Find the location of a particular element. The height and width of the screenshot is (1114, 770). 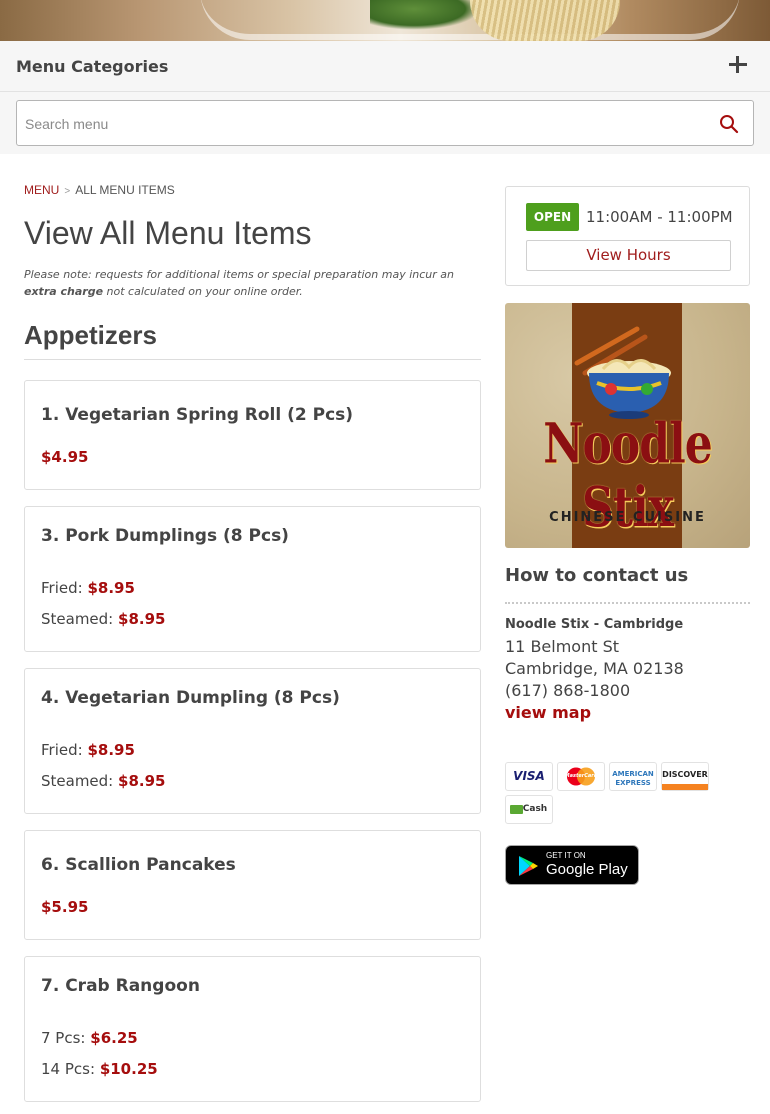

contact-divider is located at coordinates (627, 603).